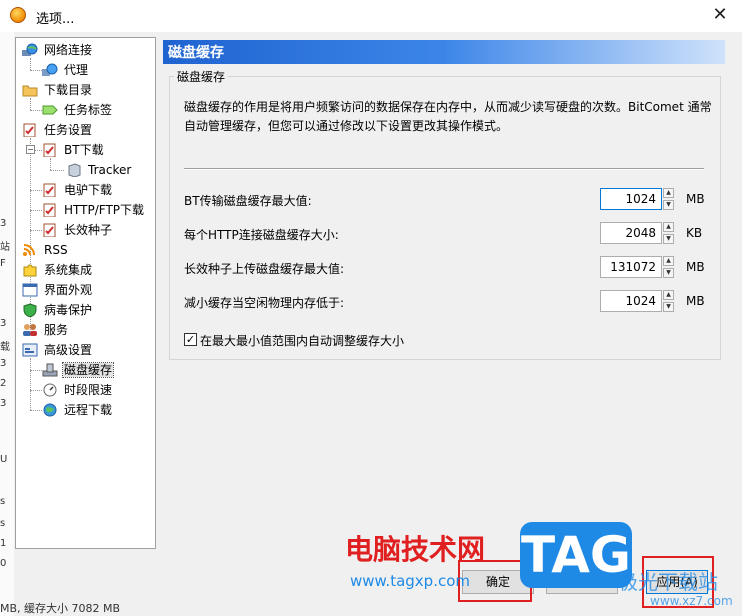  I want to click on watermark-url2: www.xz7.com, so click(691, 601).